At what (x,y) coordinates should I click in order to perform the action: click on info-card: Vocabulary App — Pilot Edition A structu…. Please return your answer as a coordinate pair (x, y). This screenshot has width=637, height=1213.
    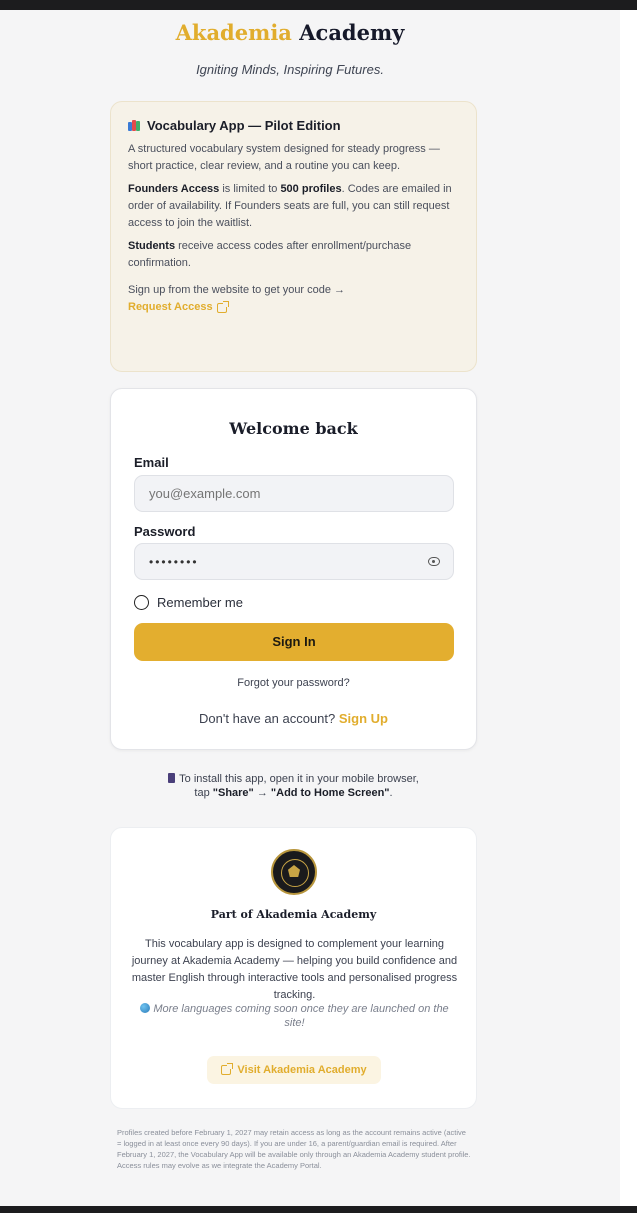
    Looking at the image, I should click on (293, 236).